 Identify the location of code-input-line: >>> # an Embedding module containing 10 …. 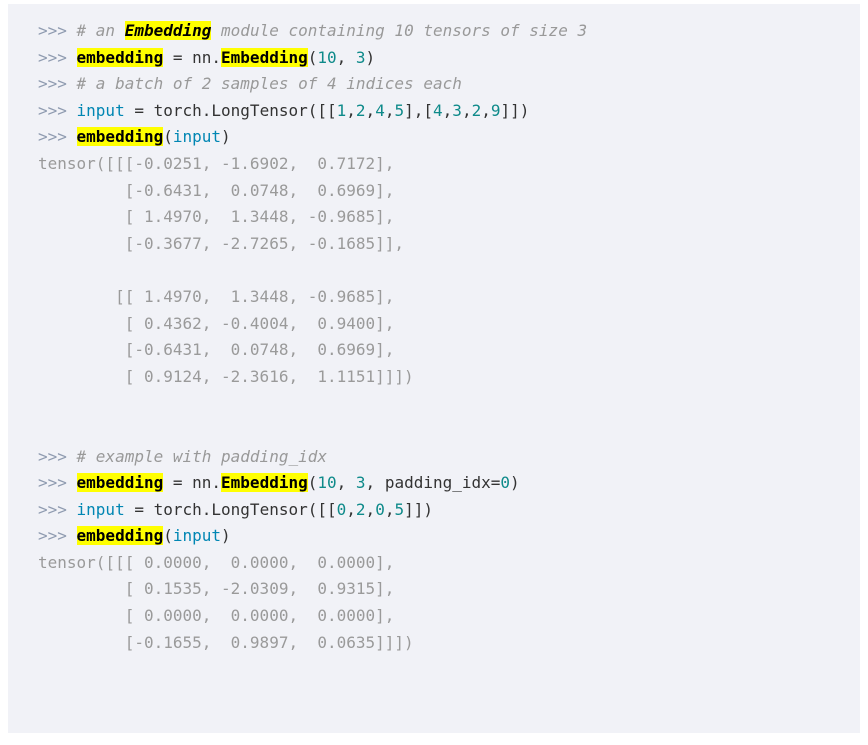
(449, 31).